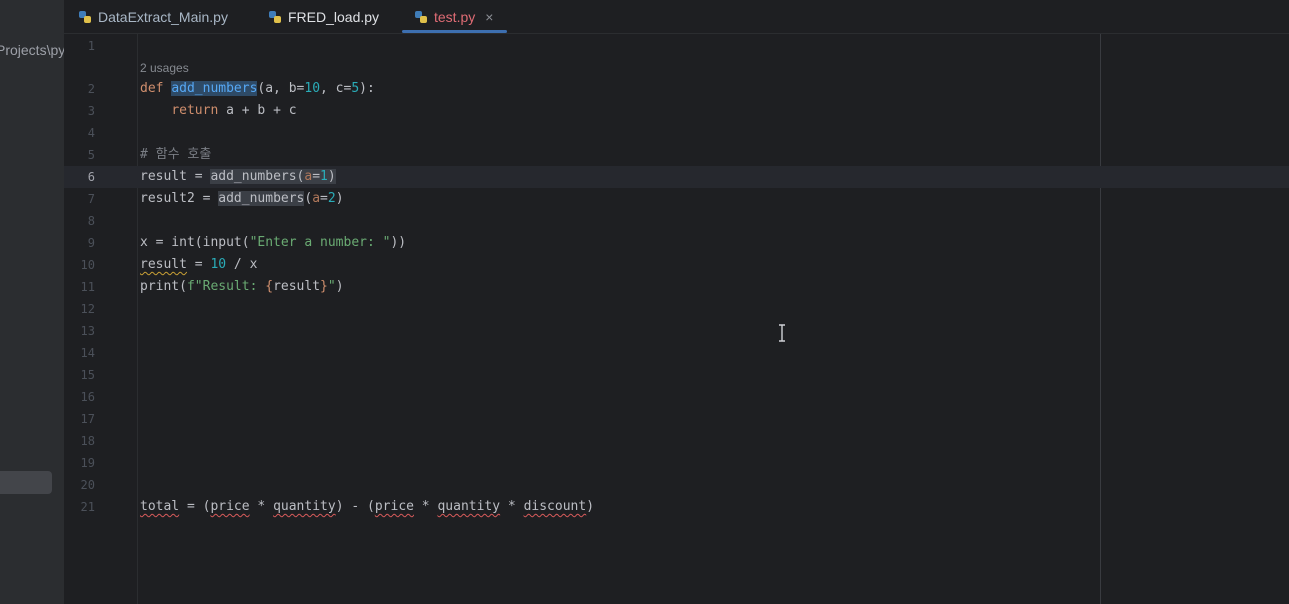  What do you see at coordinates (87, 419) in the screenshot?
I see `line-number: 17` at bounding box center [87, 419].